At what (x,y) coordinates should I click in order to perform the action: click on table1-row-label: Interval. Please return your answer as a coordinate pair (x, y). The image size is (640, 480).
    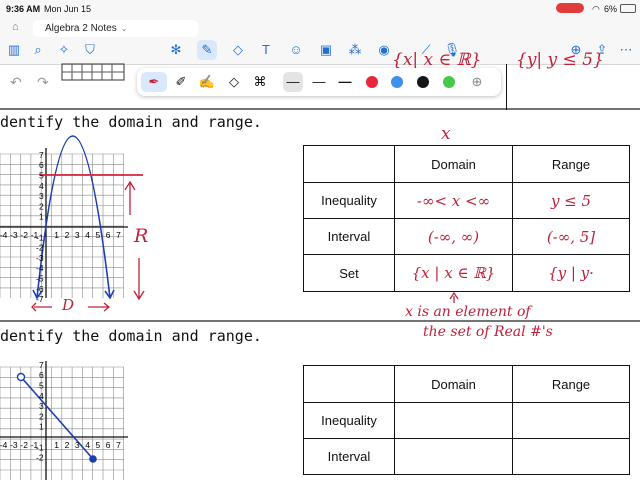
    Looking at the image, I should click on (349, 236).